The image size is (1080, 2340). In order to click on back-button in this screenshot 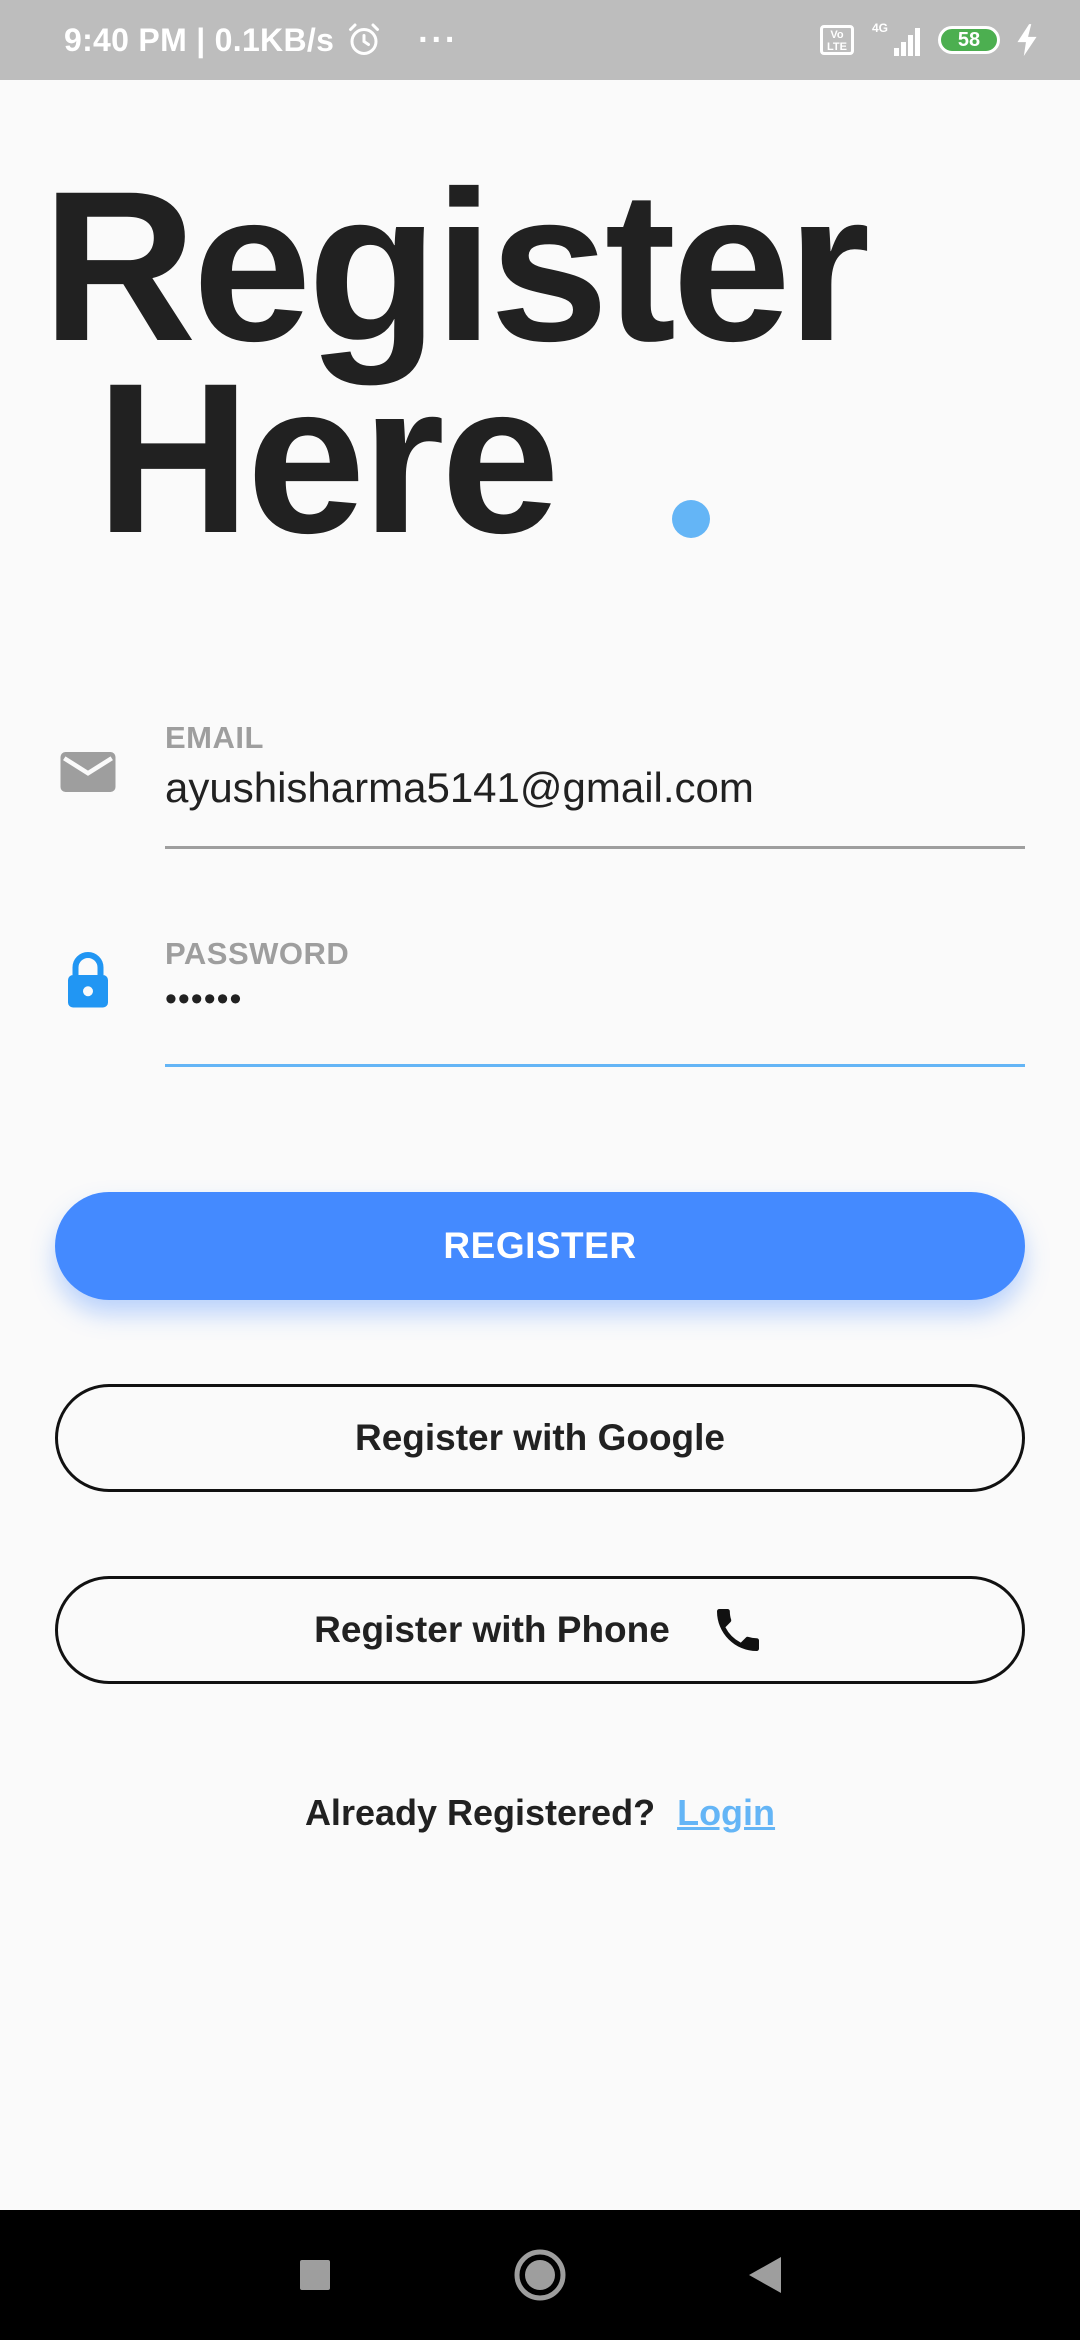, I will do `click(765, 2275)`.